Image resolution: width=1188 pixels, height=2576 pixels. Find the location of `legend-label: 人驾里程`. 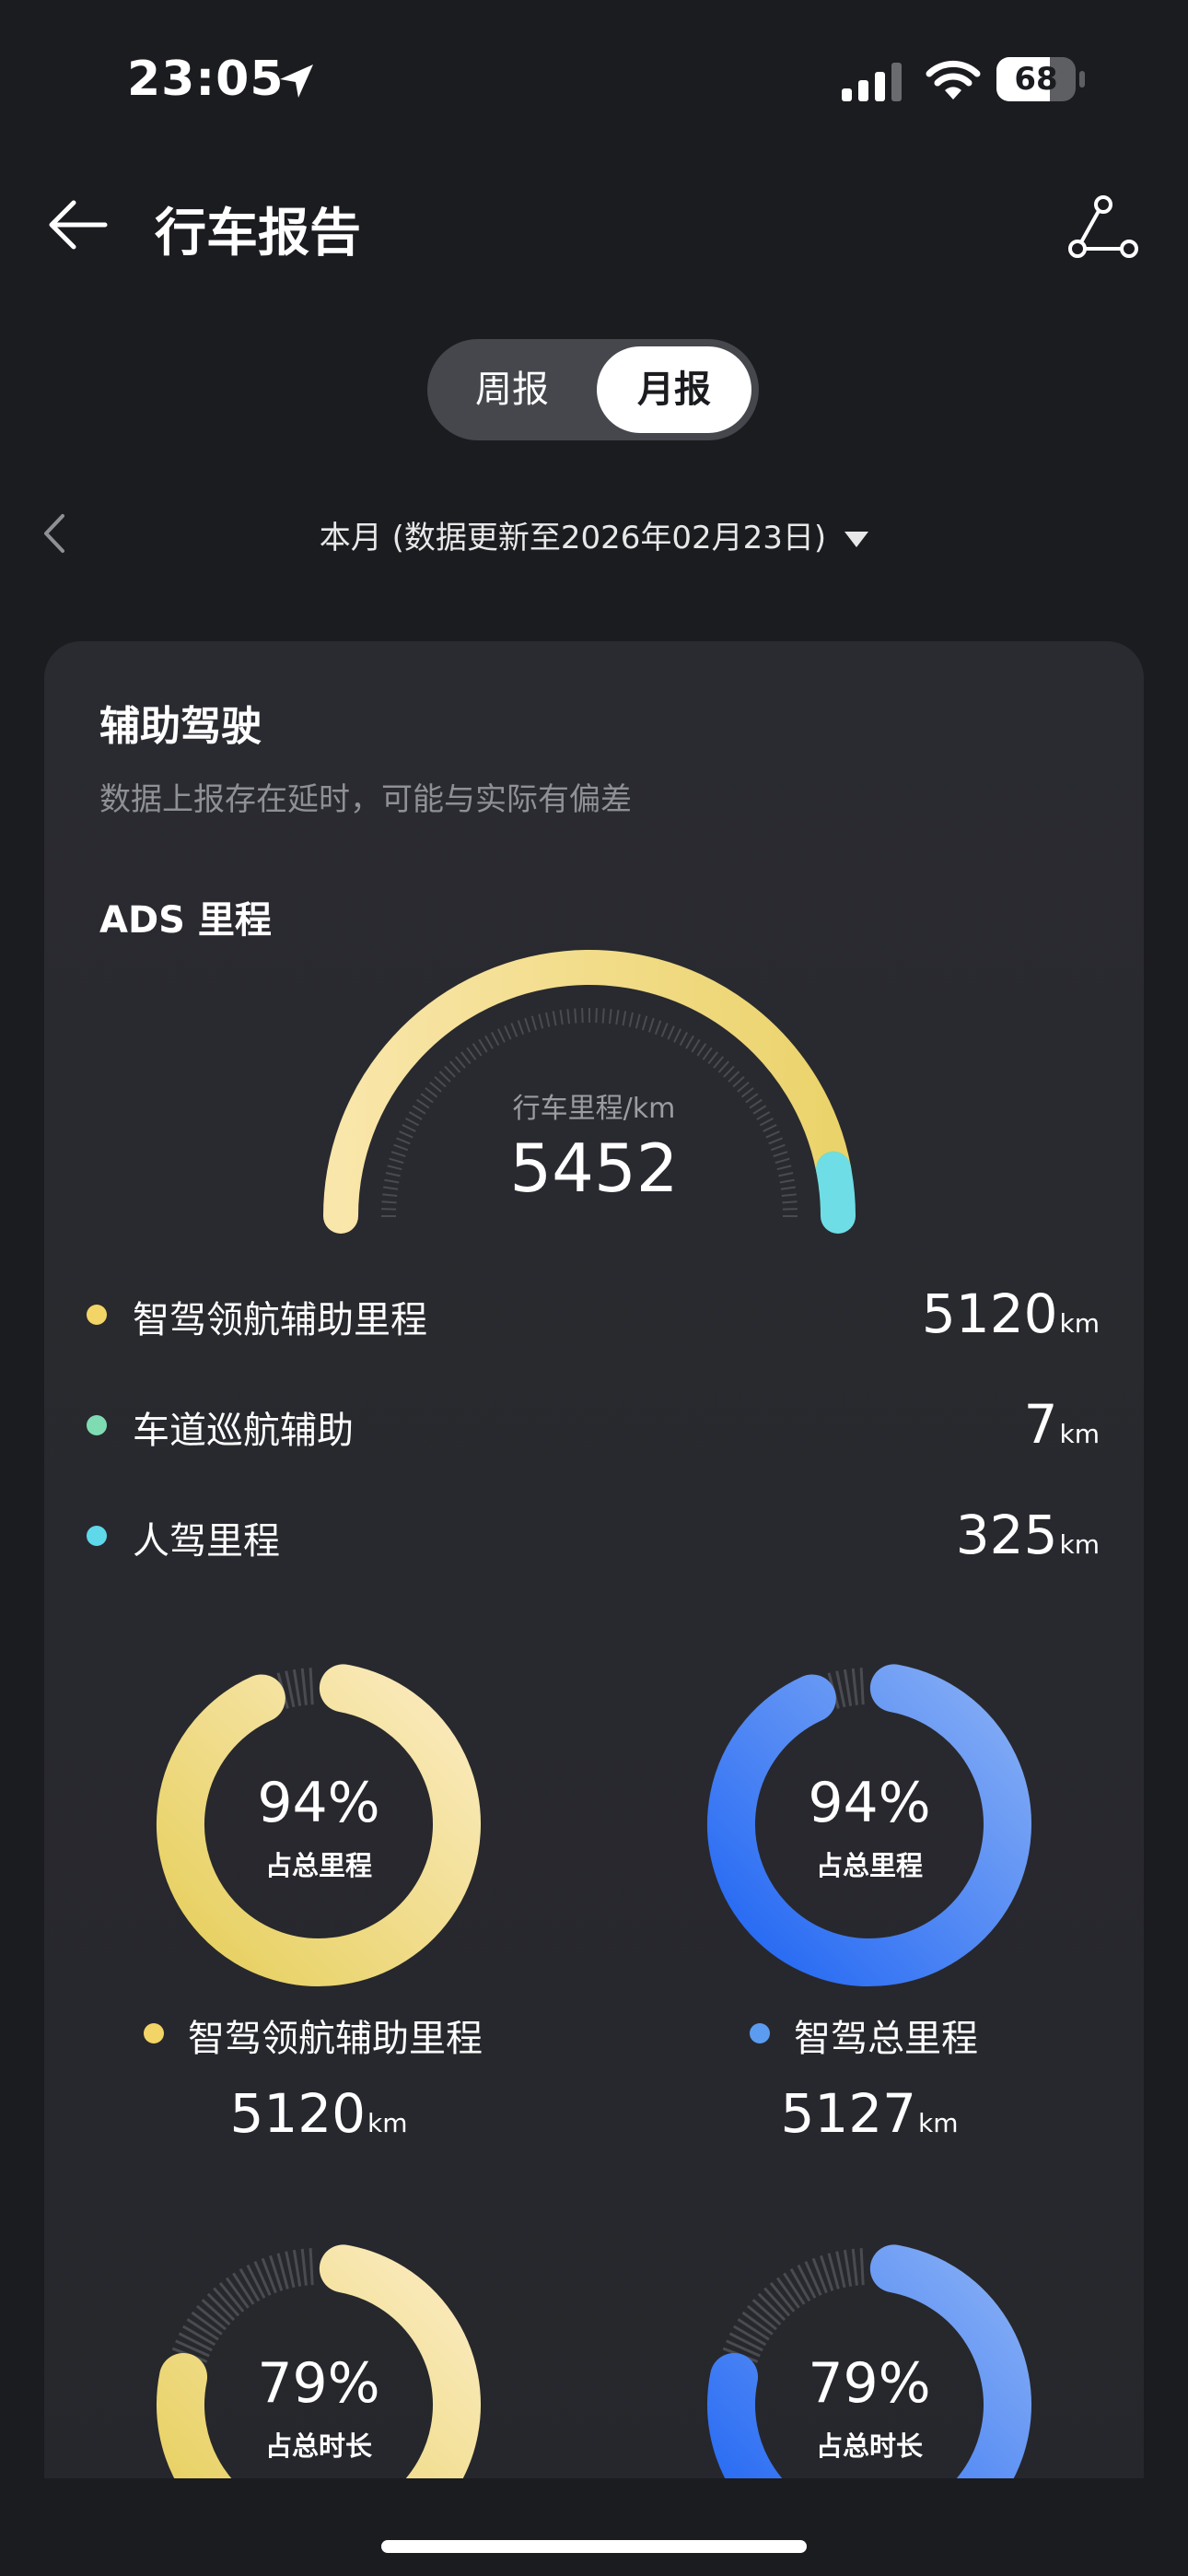

legend-label: 人驾里程 is located at coordinates (206, 1541).